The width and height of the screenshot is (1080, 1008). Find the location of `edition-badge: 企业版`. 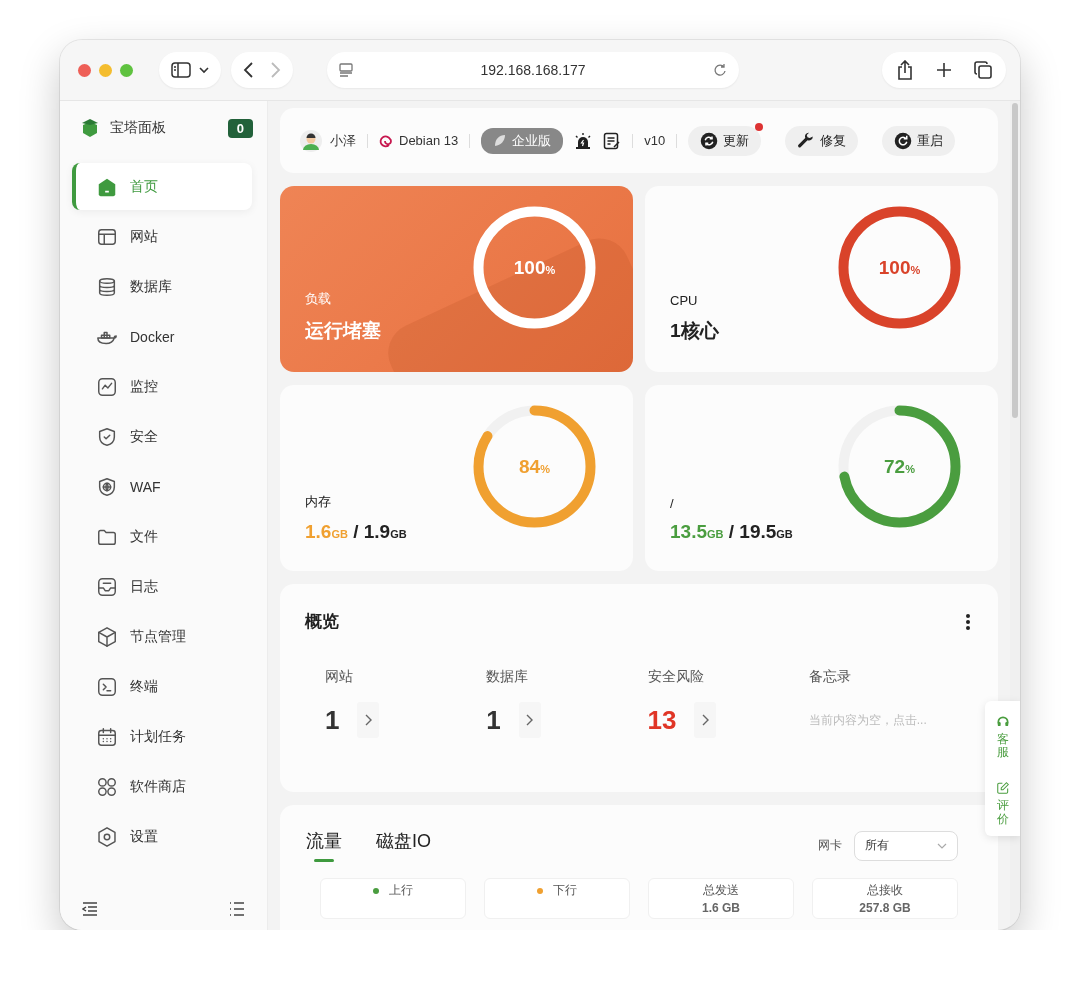

edition-badge: 企业版 is located at coordinates (522, 140).